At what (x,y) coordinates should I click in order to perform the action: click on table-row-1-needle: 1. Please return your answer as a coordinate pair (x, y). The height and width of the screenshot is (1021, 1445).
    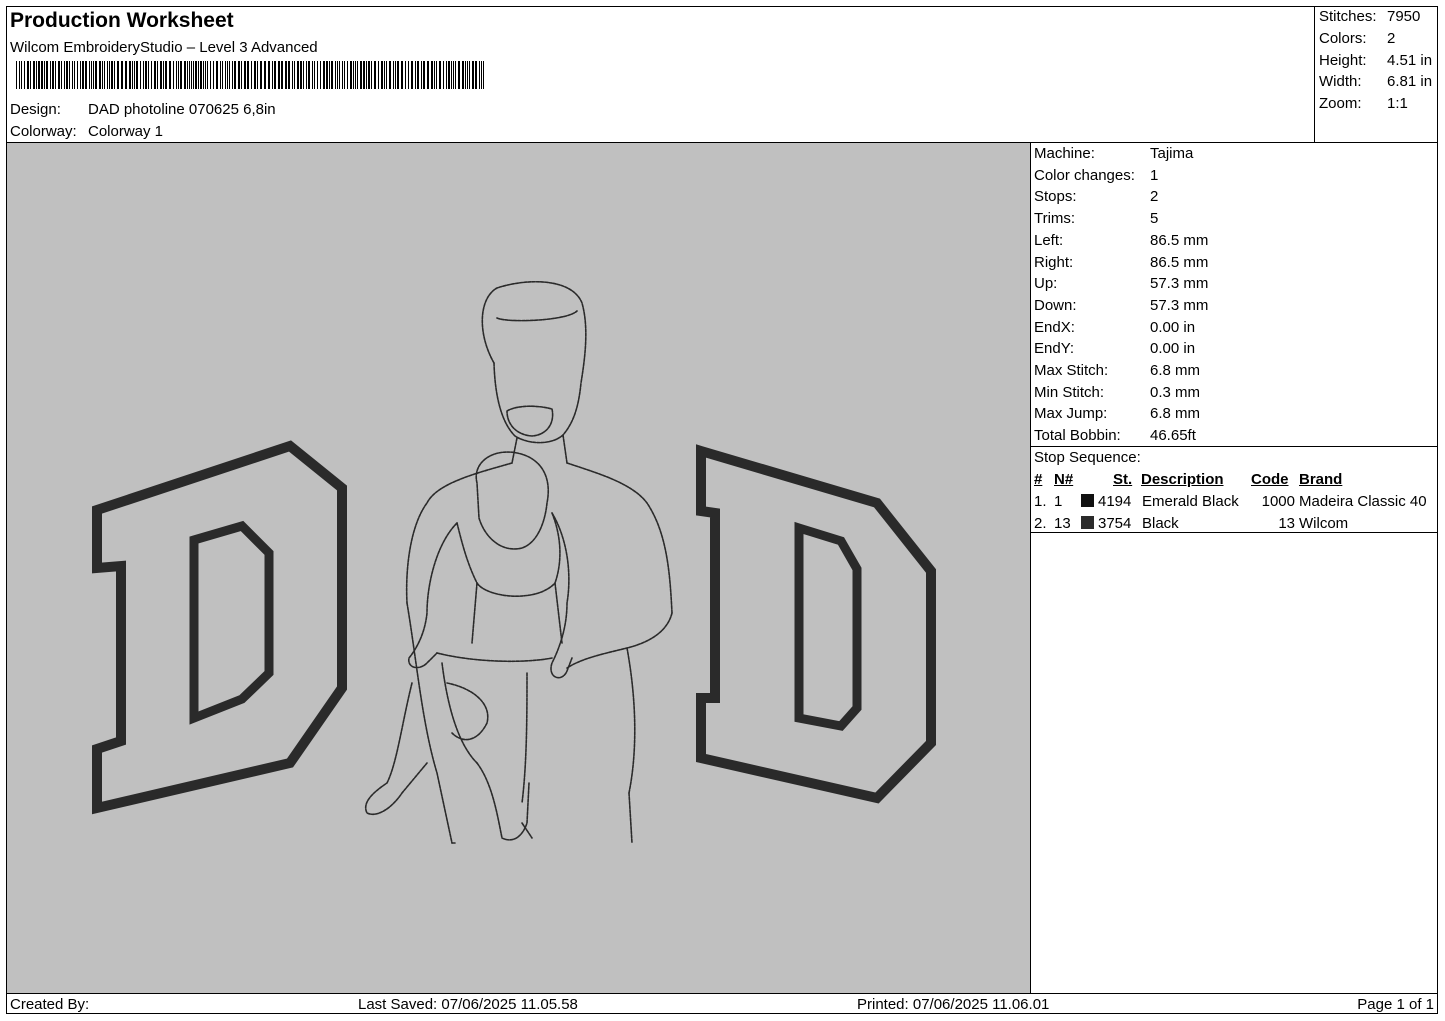
    Looking at the image, I should click on (1058, 501).